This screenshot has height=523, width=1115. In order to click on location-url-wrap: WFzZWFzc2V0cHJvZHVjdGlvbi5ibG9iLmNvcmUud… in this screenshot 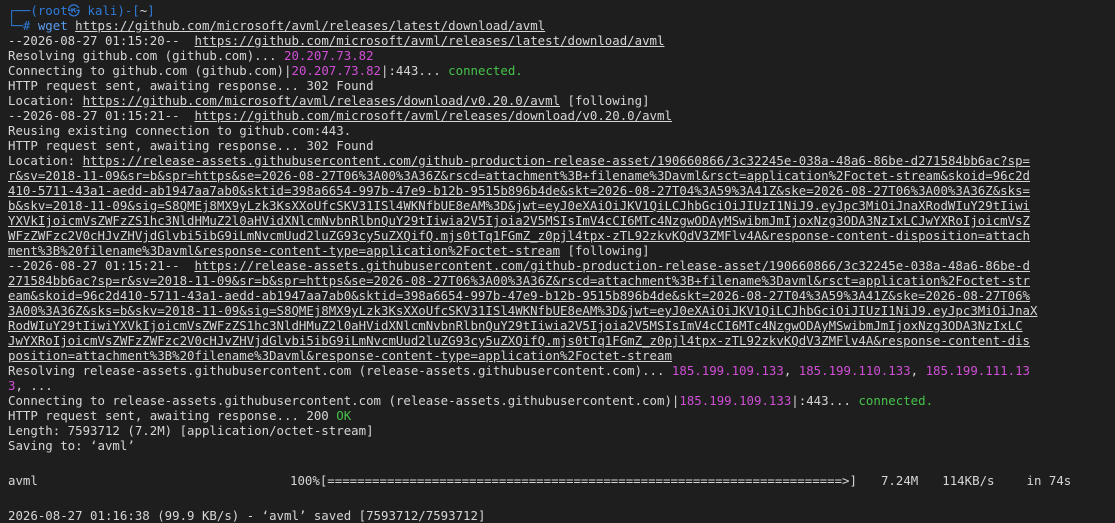, I will do `click(559, 235)`.